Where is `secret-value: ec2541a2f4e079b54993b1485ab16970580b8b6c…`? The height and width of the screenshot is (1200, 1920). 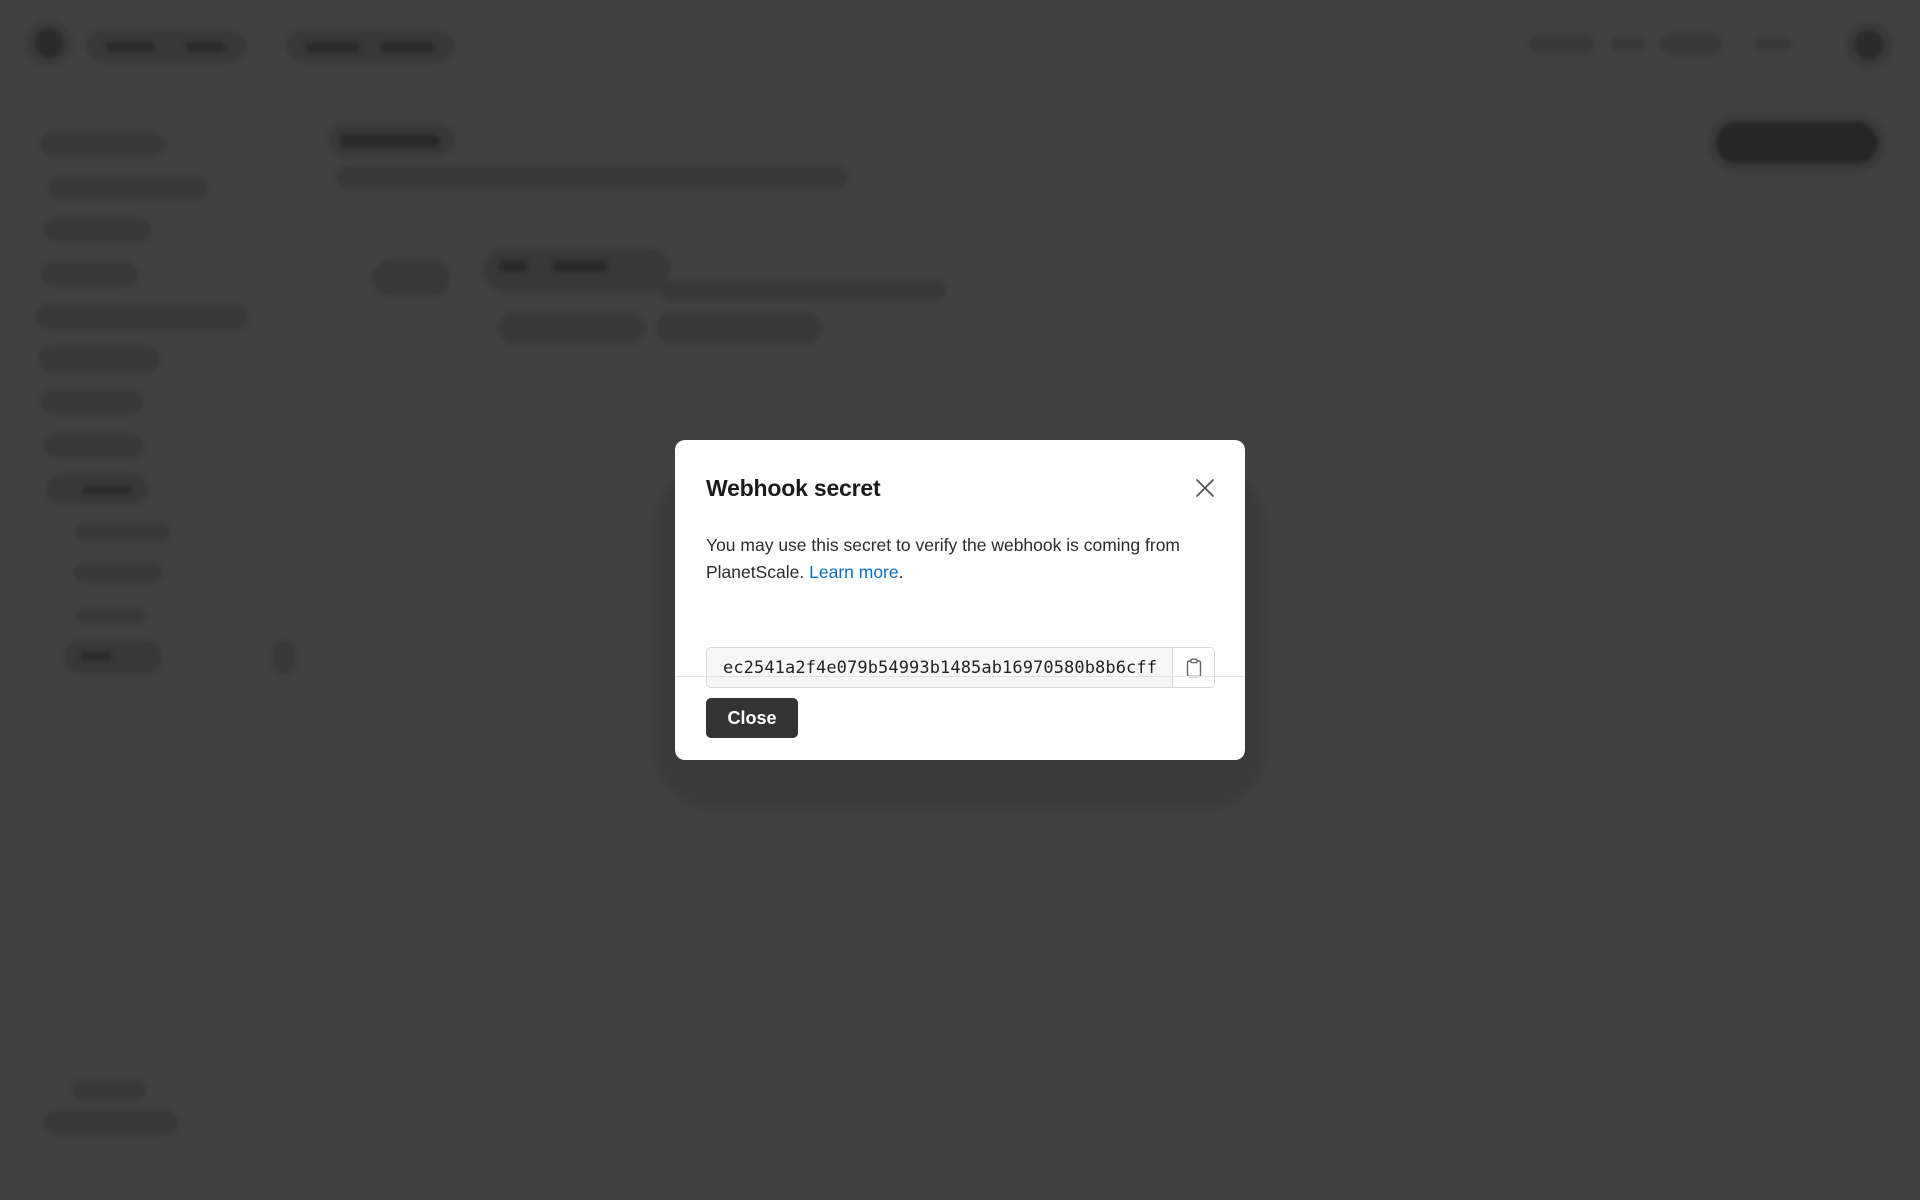
secret-value: ec2541a2f4e079b54993b1485ab16970580b8b6c… is located at coordinates (939, 667).